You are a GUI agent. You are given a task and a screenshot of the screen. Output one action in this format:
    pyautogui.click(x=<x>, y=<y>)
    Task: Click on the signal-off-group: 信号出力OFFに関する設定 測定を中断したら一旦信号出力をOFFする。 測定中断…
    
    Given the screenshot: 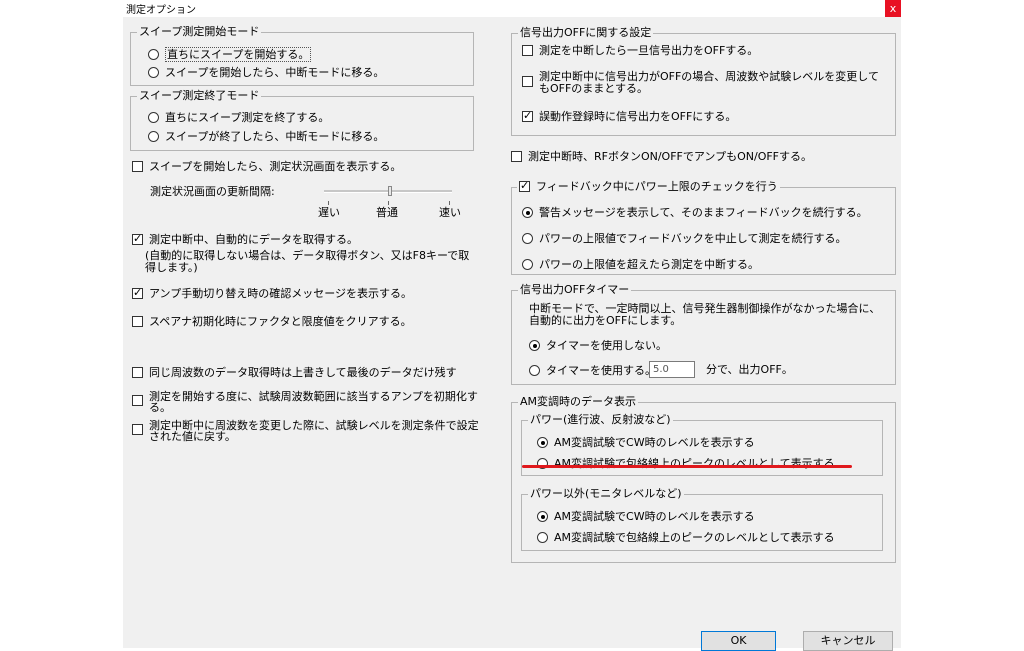 What is the action you would take?
    pyautogui.click(x=703, y=81)
    